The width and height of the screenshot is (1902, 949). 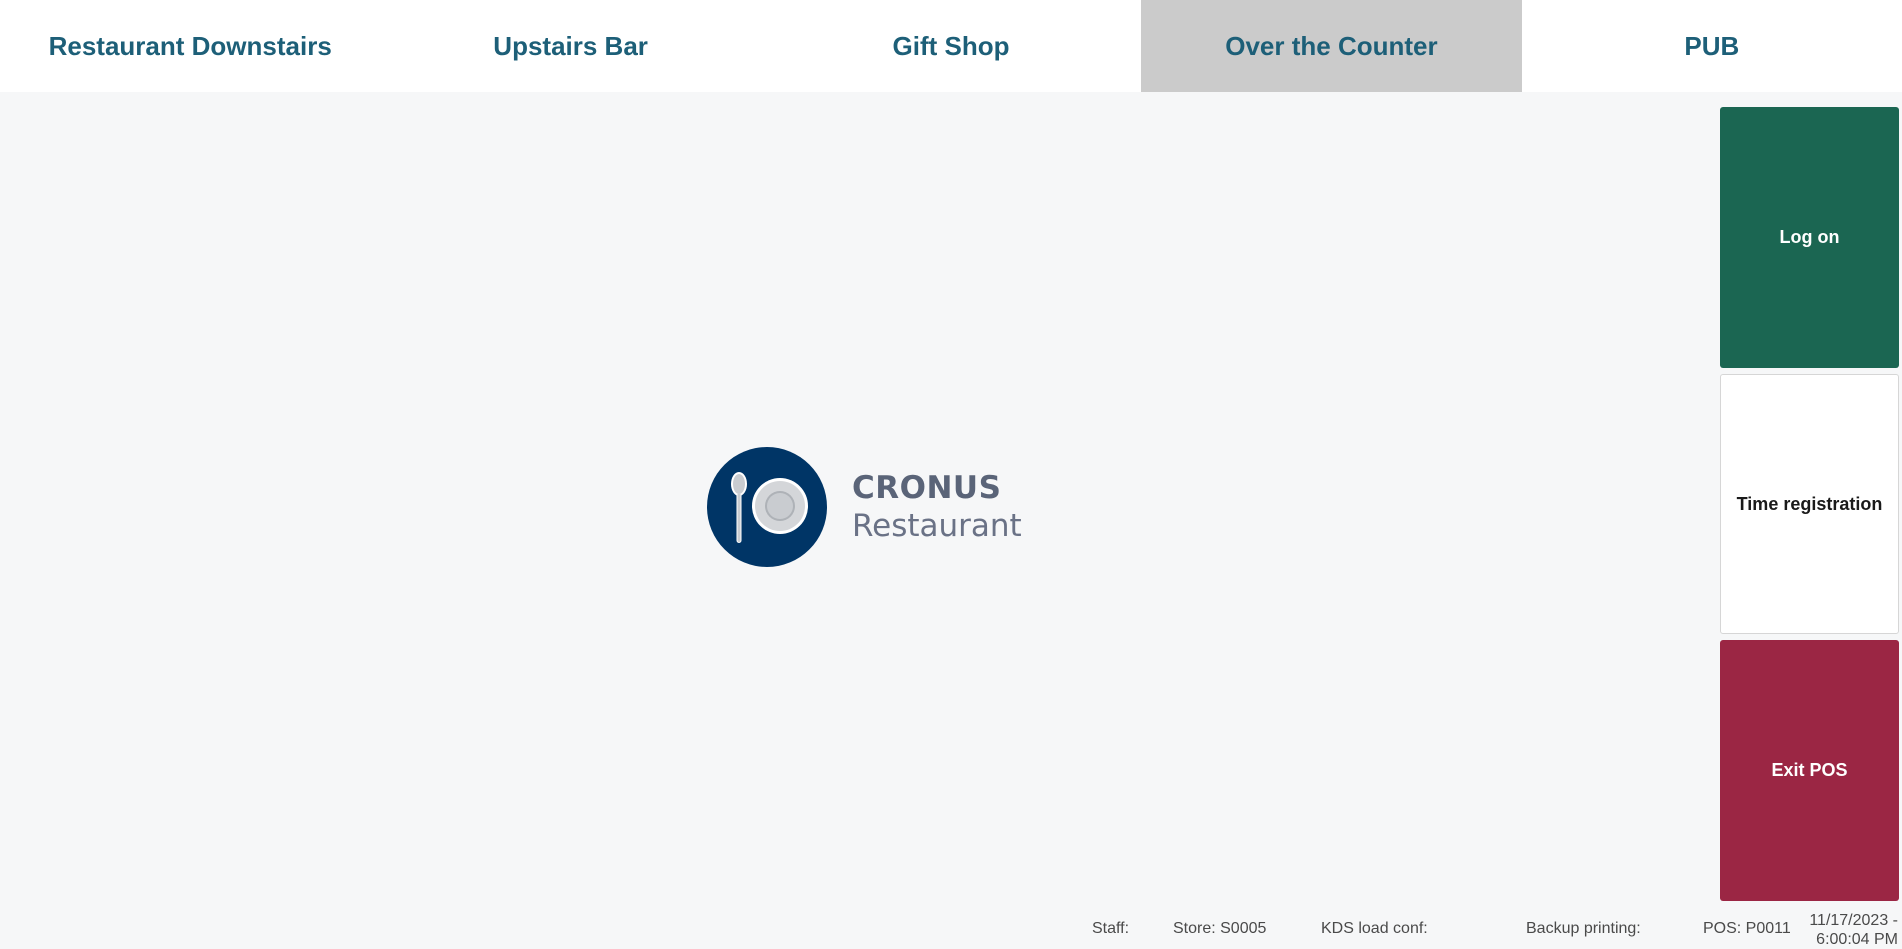 What do you see at coordinates (927, 488) in the screenshot?
I see `logo-brand: CRONUS` at bounding box center [927, 488].